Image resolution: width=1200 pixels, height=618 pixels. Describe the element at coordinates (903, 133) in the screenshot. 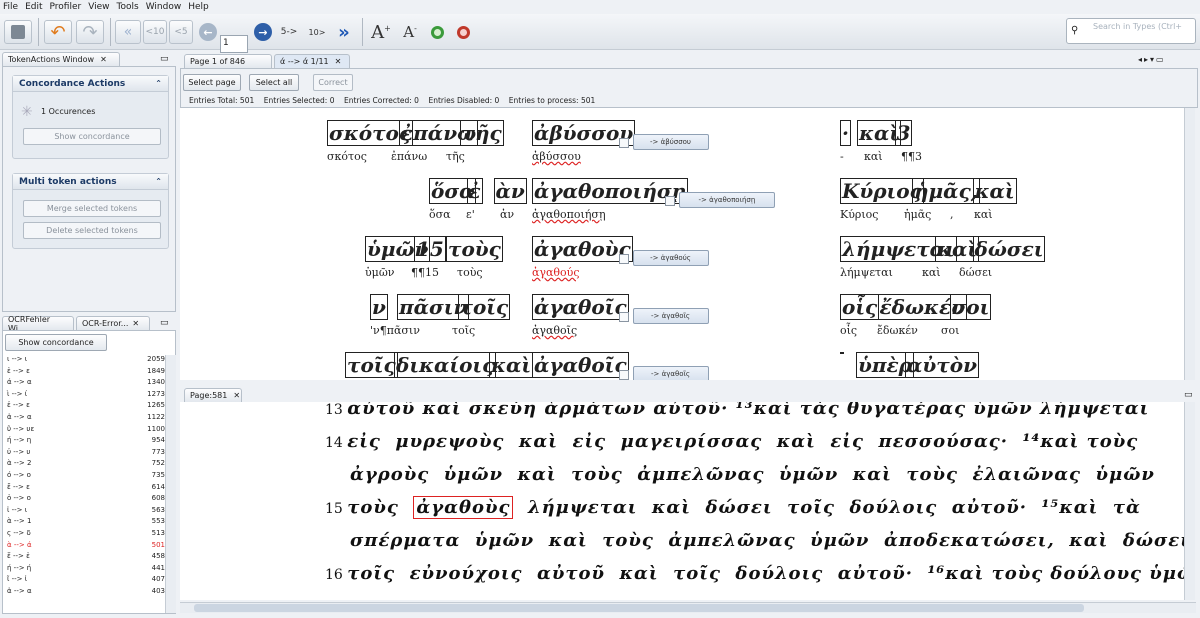

I see `token-image: 3` at that location.